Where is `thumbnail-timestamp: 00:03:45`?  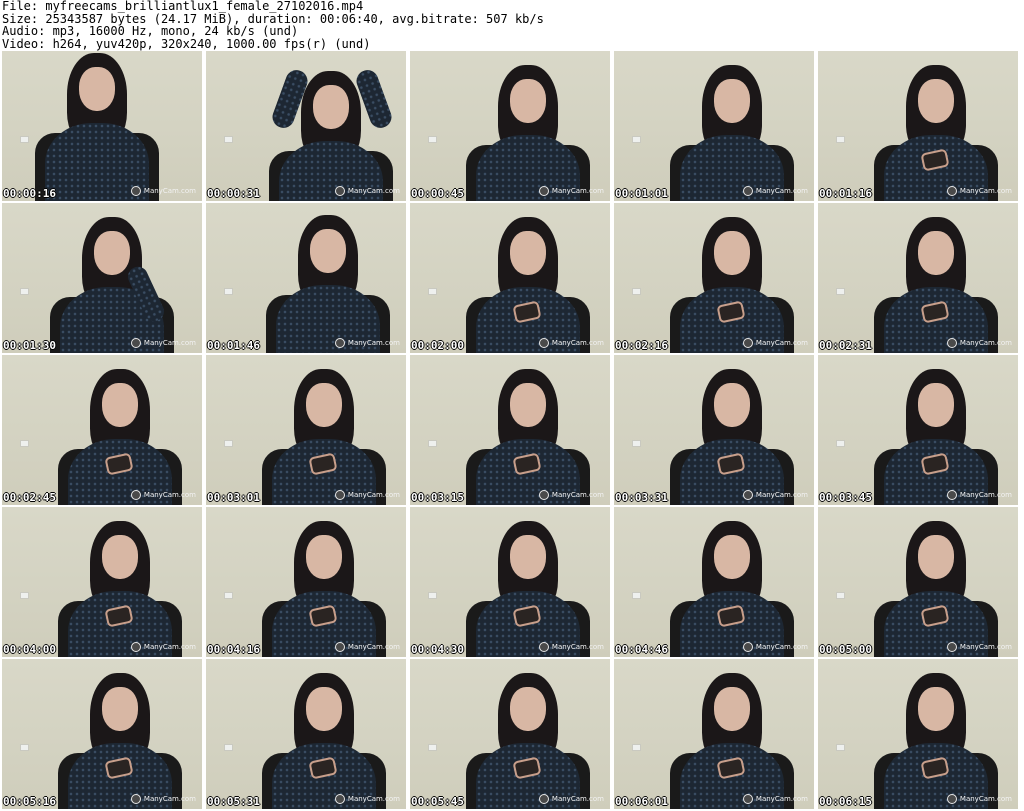 thumbnail-timestamp: 00:03:45 is located at coordinates (845, 497).